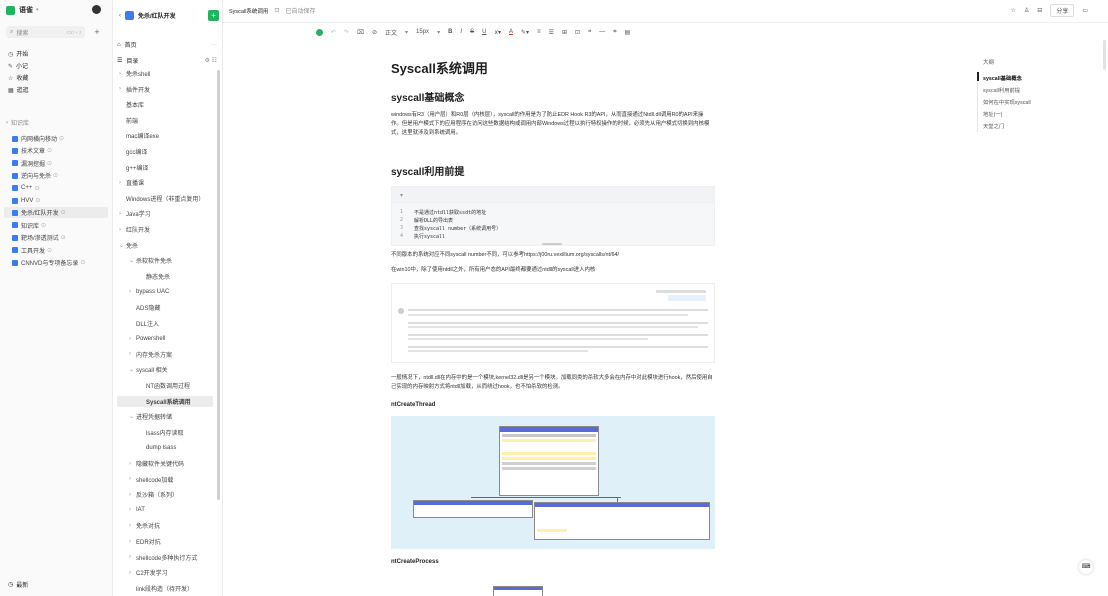 The height and width of the screenshot is (596, 1108). Describe the element at coordinates (165, 525) in the screenshot. I see `dir-item: › 免杀对抗` at that location.